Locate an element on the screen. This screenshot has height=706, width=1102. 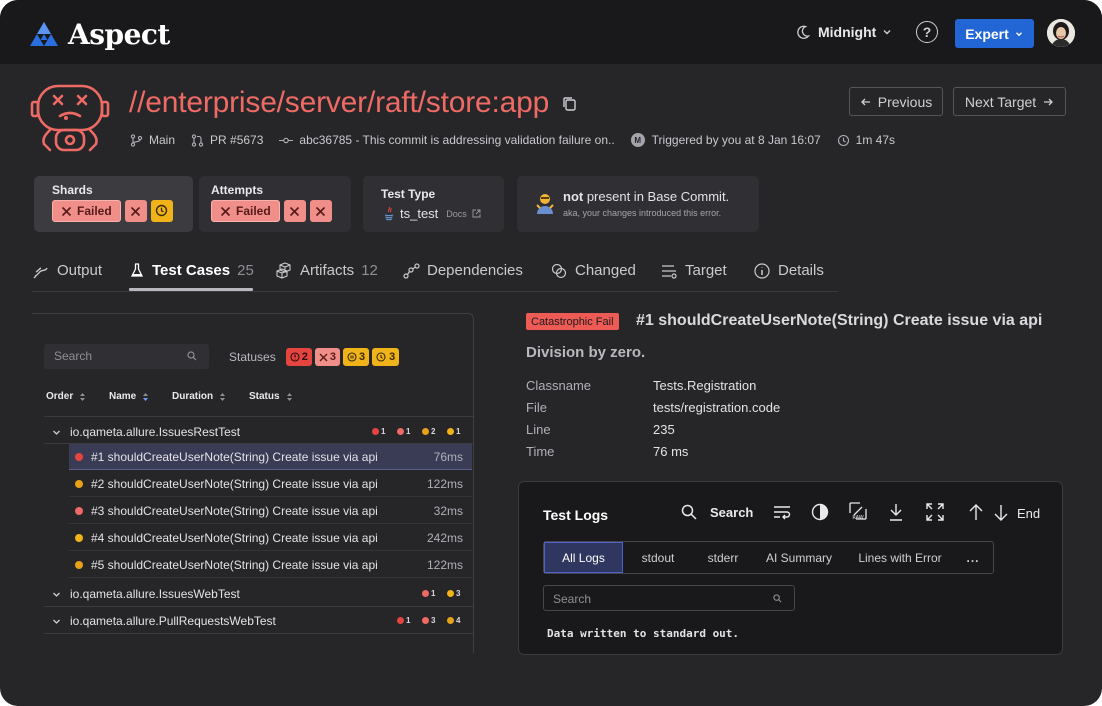
scroll-end-button: End is located at coordinates (1016, 513).